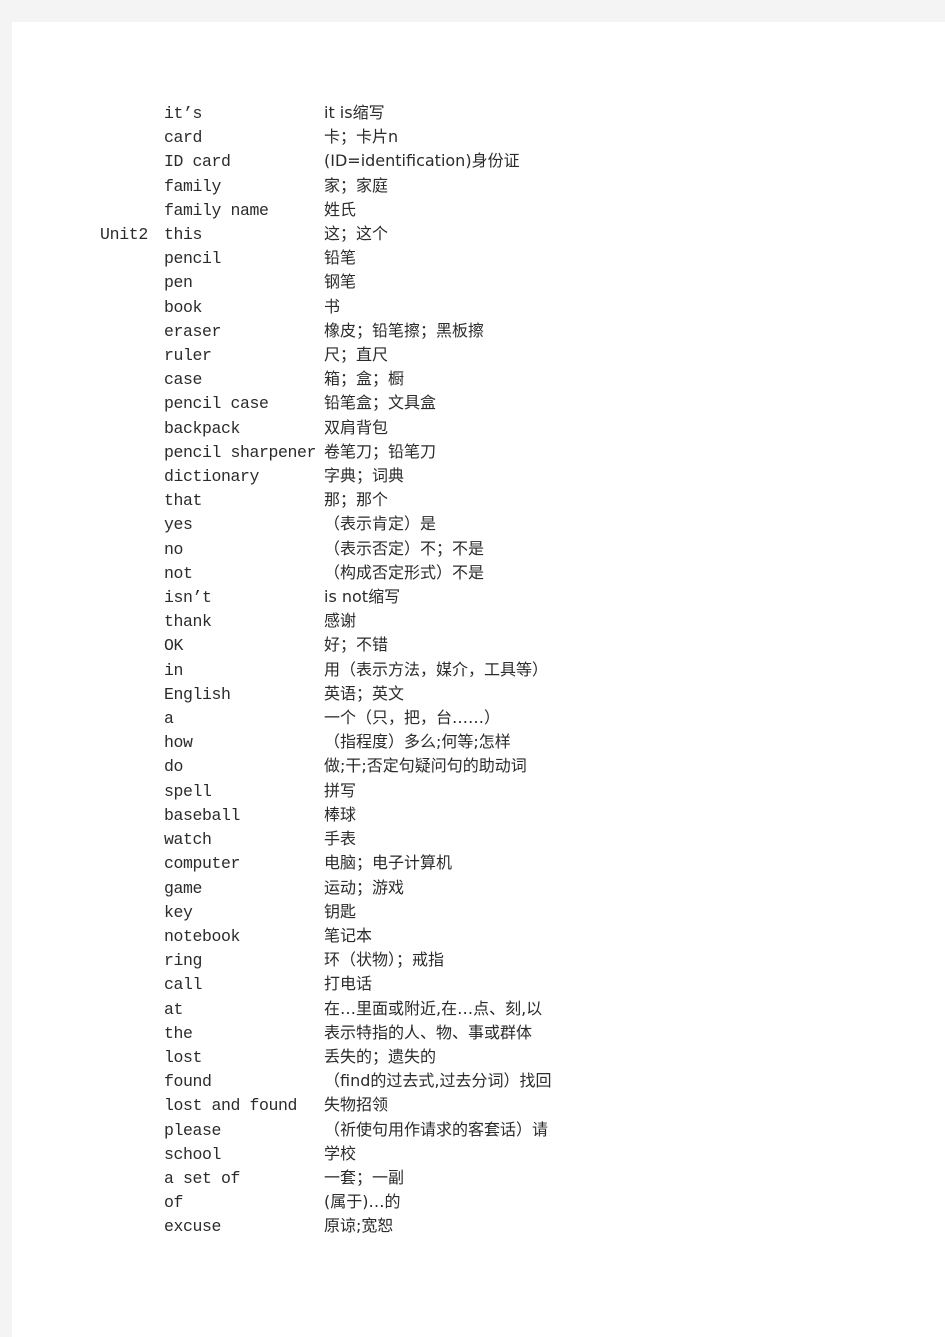 The height and width of the screenshot is (1337, 945). I want to click on vocabulary-meaning: is not缩写, so click(362, 597).